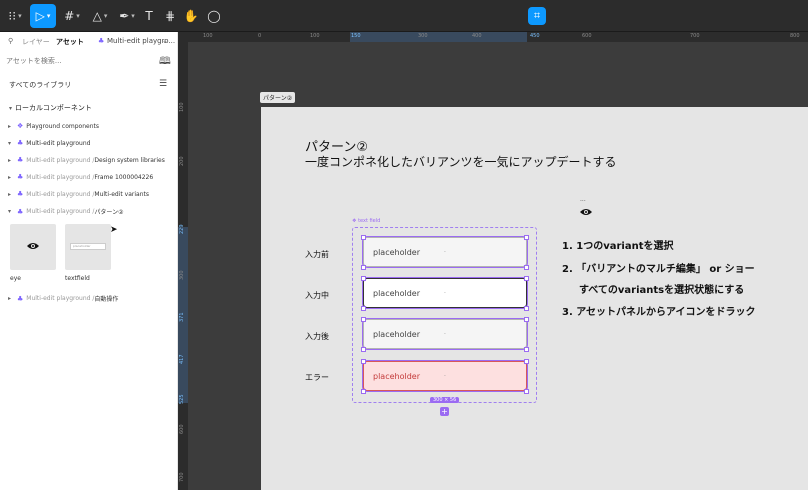 The width and height of the screenshot is (808, 490). Describe the element at coordinates (317, 254) in the screenshot. I see `state-label: 入力前` at that location.